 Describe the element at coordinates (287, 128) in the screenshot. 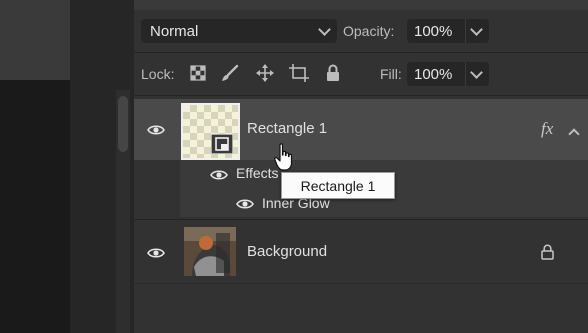

I see `layer-name-rectangle-1: Rectangle 1` at that location.